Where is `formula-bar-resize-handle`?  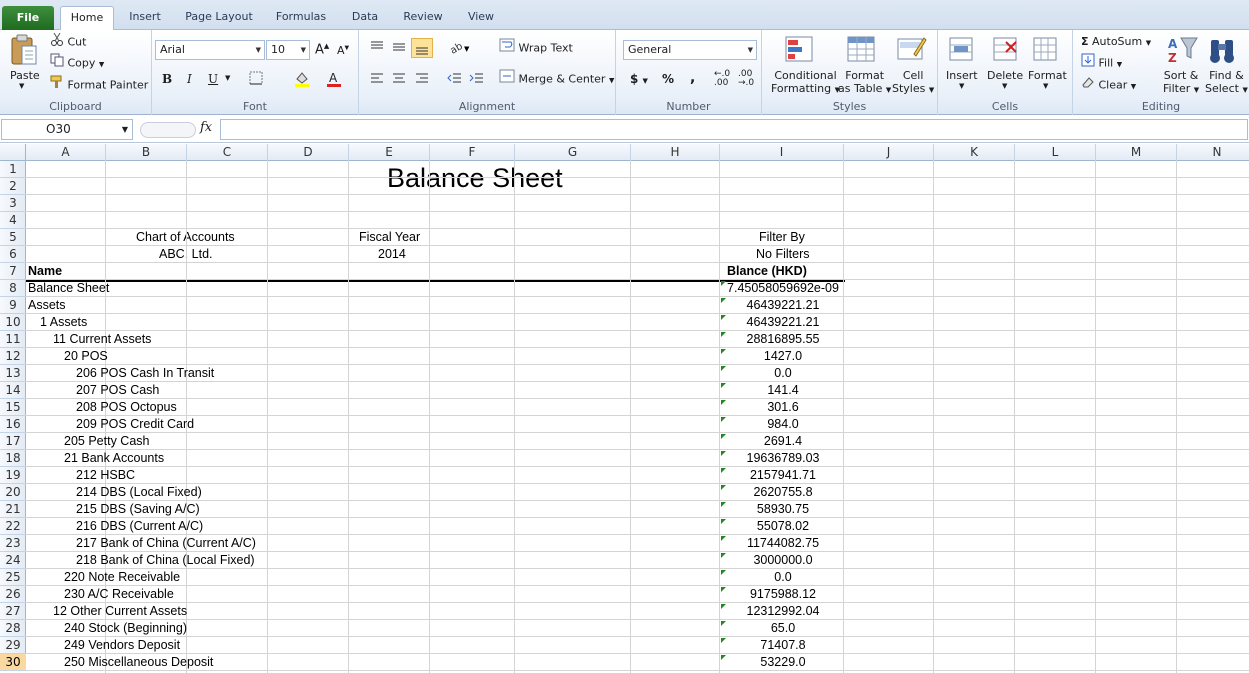
formula-bar-resize-handle is located at coordinates (168, 130).